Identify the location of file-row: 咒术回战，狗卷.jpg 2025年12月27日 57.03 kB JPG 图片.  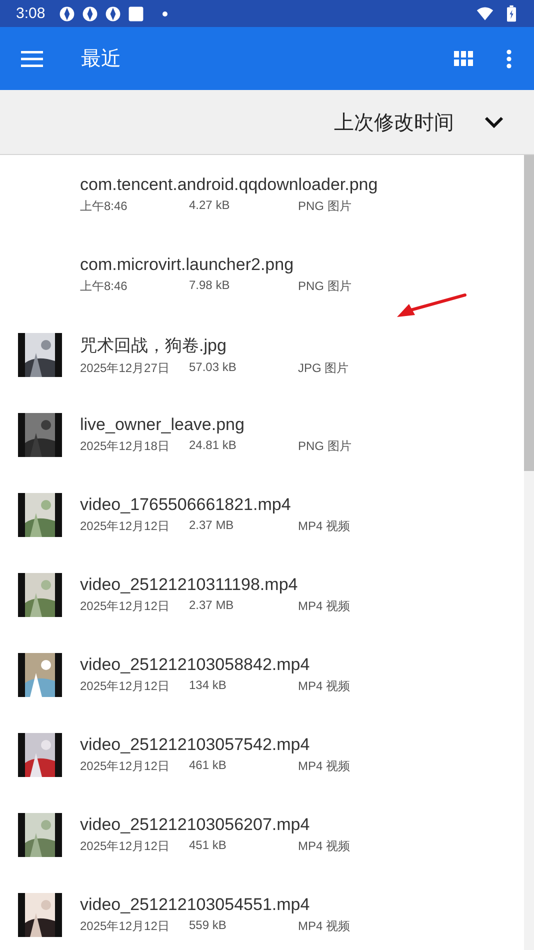
(262, 355).